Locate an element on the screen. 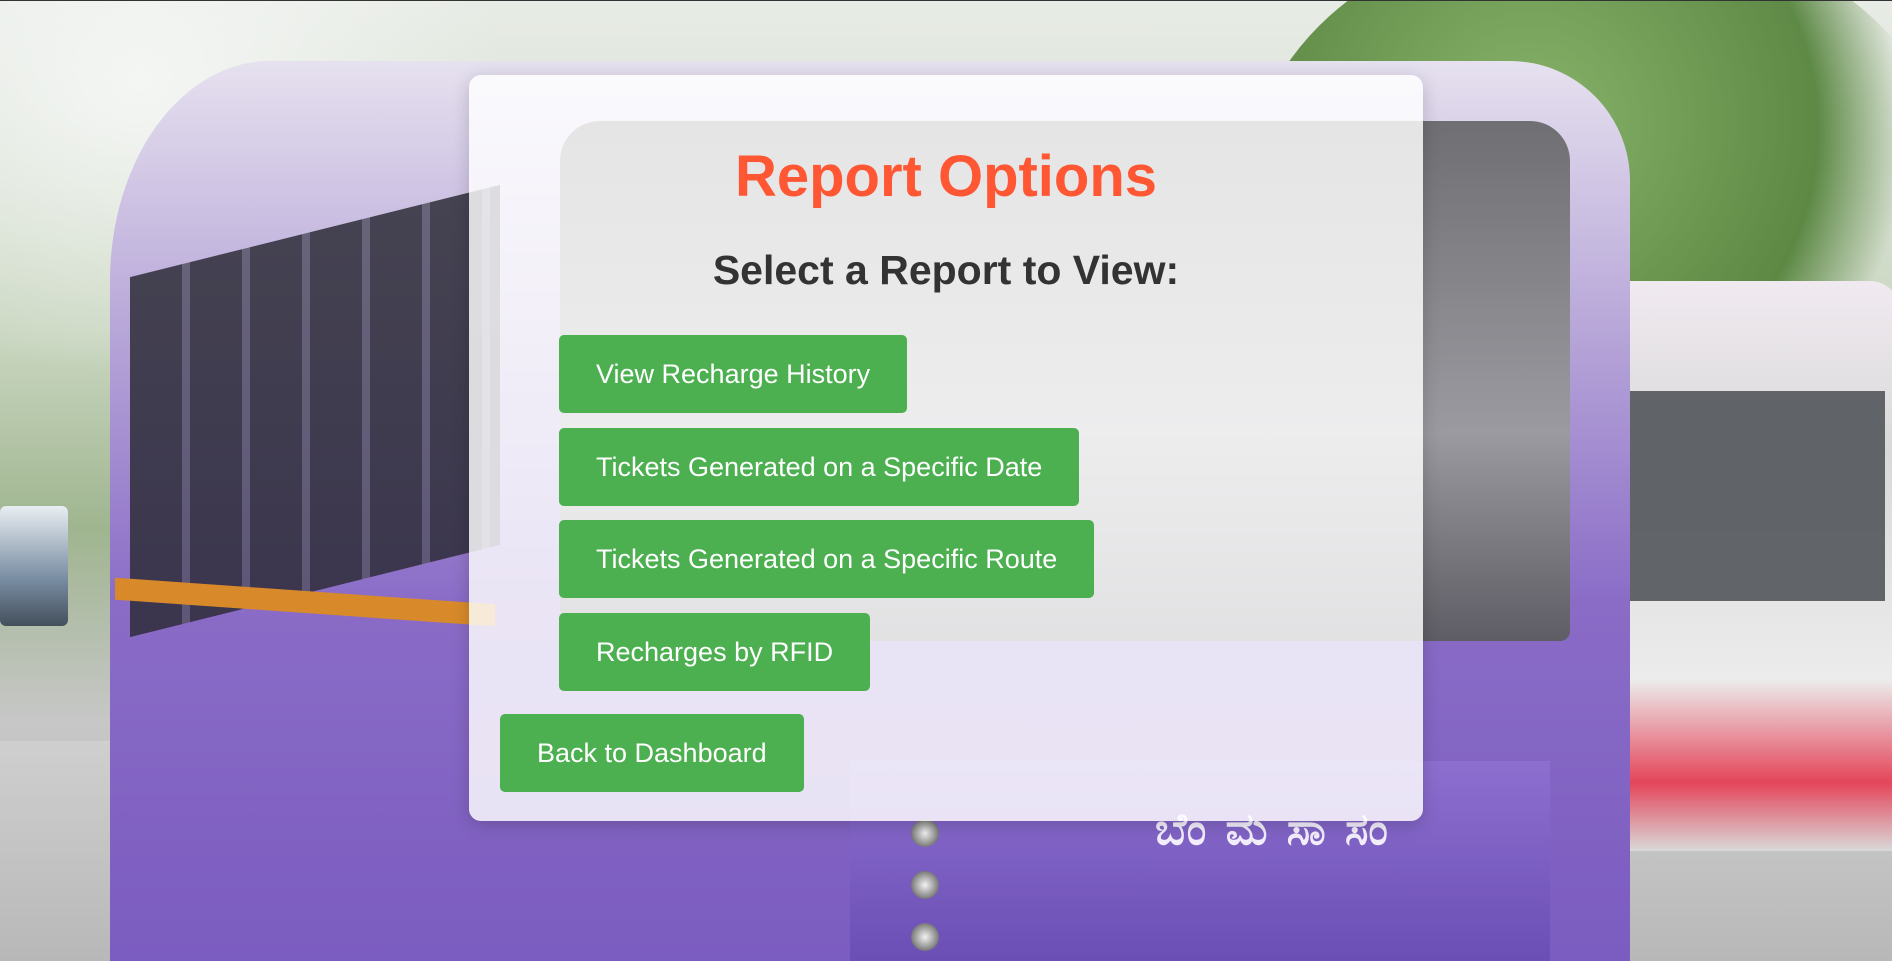  page-title: Report Options is located at coordinates (946, 176).